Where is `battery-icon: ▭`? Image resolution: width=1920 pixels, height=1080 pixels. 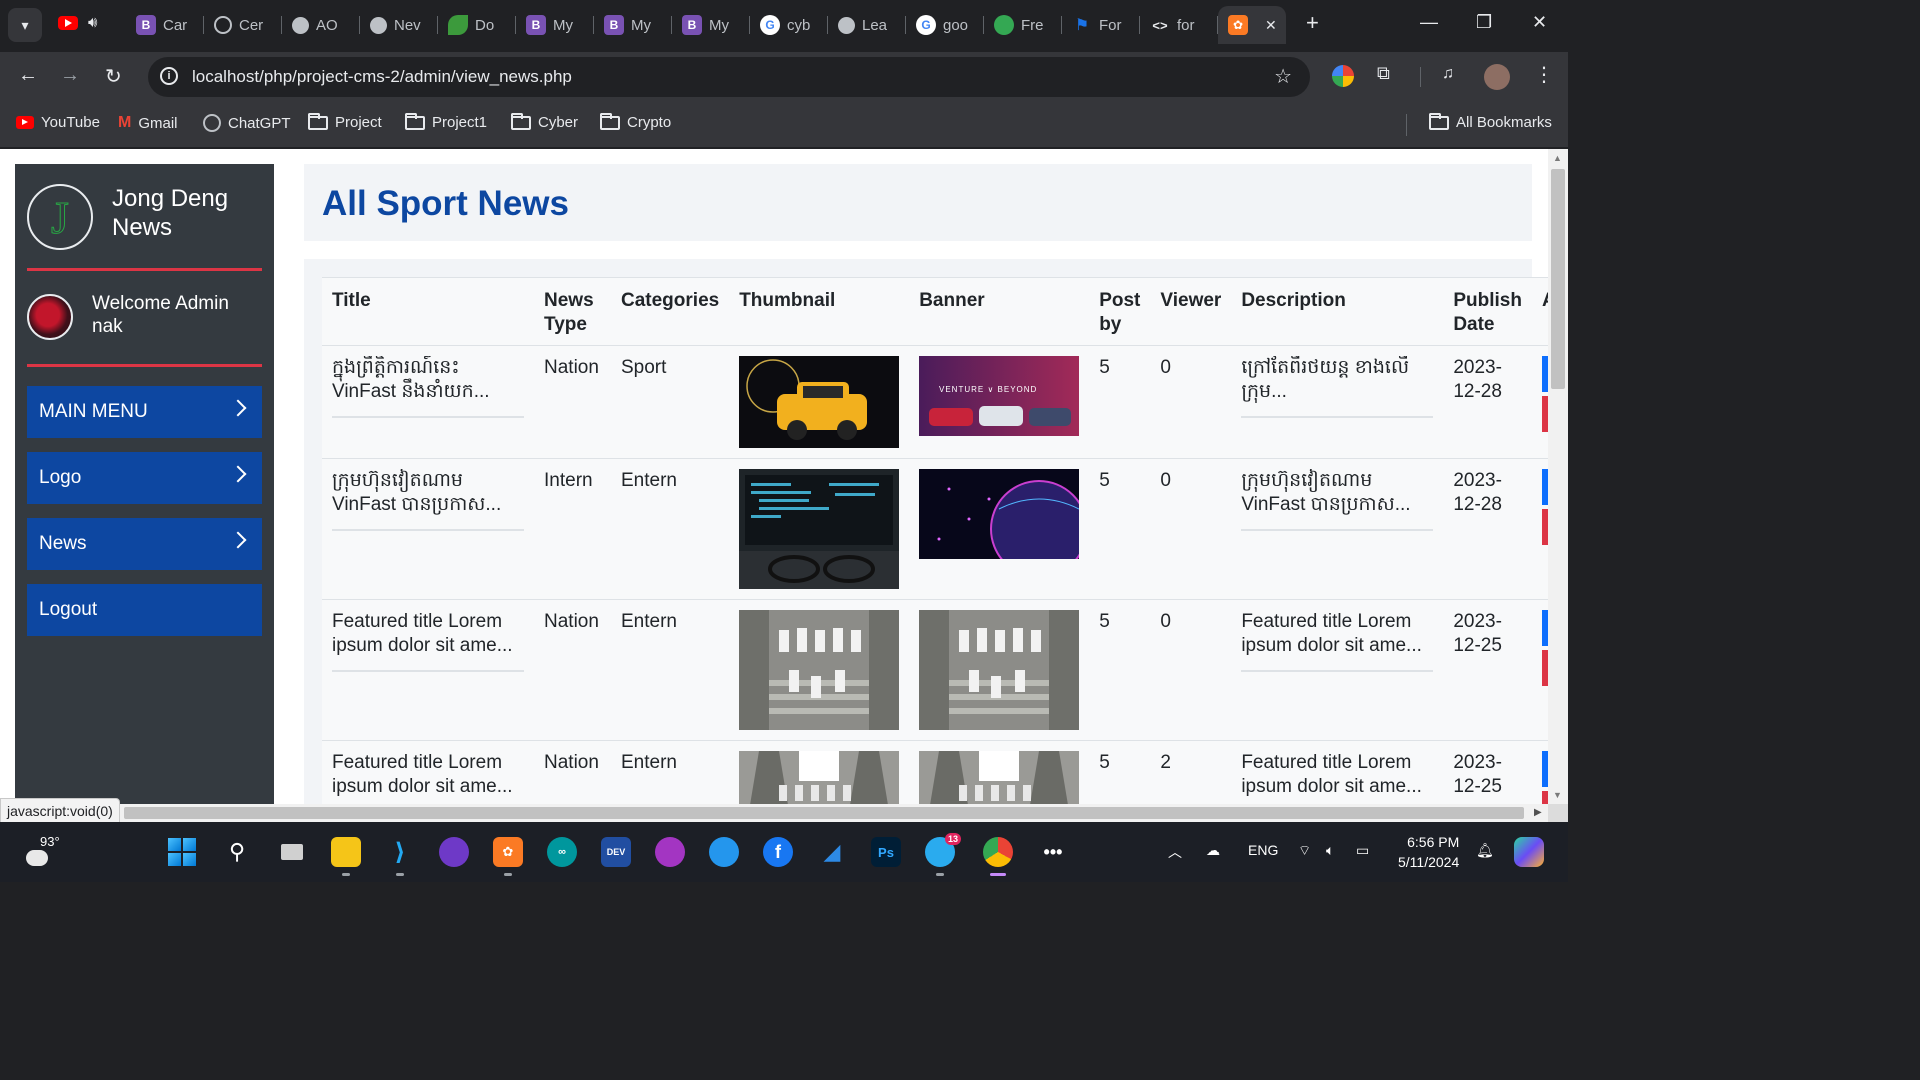 battery-icon: ▭ is located at coordinates (1362, 850).